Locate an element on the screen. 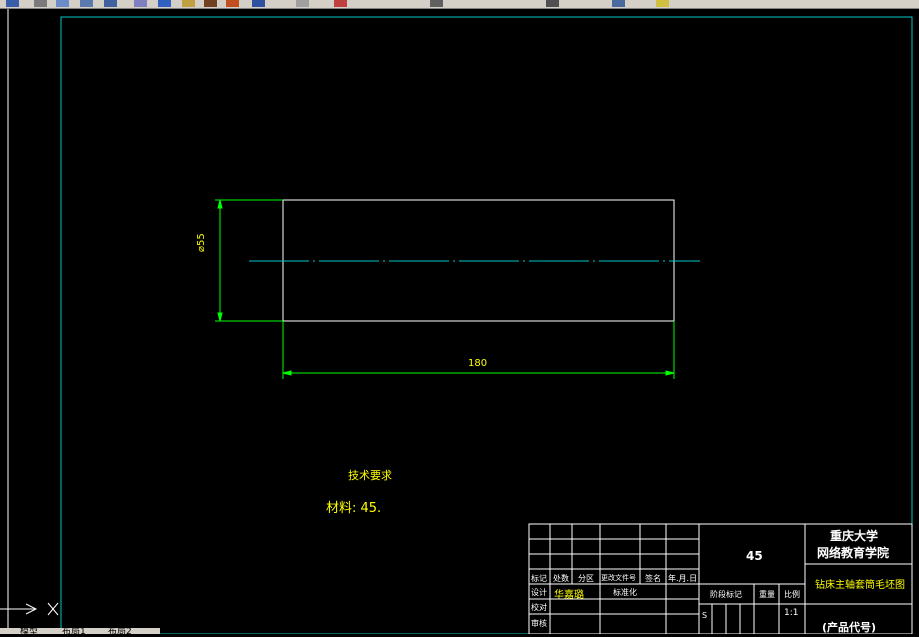 The width and height of the screenshot is (919, 637). designer-name: 华嘉璐 is located at coordinates (569, 595).